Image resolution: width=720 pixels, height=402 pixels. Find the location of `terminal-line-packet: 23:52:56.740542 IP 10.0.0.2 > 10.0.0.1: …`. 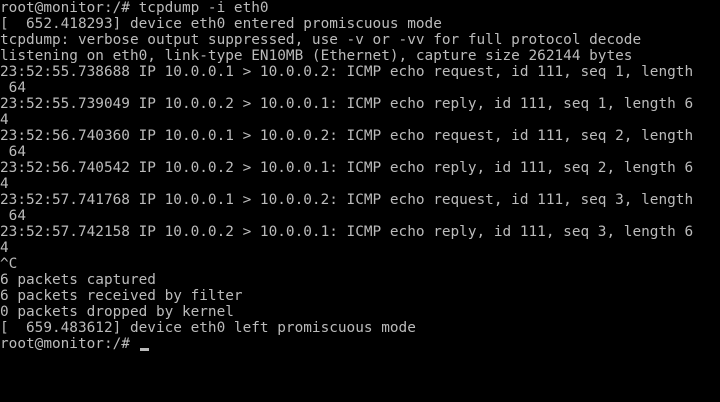

terminal-line-packet: 23:52:56.740542 IP 10.0.0.2 > 10.0.0.1: … is located at coordinates (347, 168).